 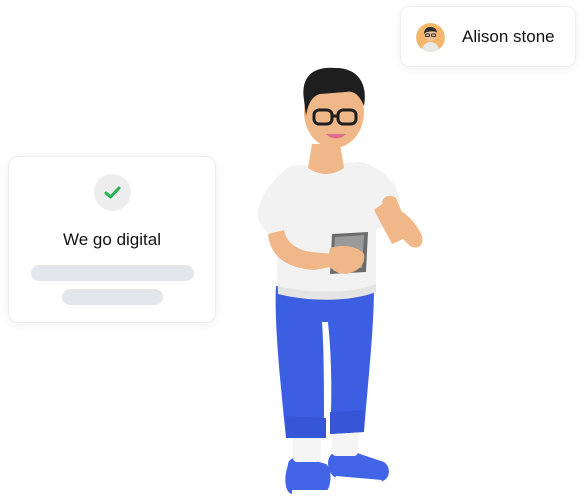 I want to click on profile-name: Alison stone, so click(x=508, y=36).